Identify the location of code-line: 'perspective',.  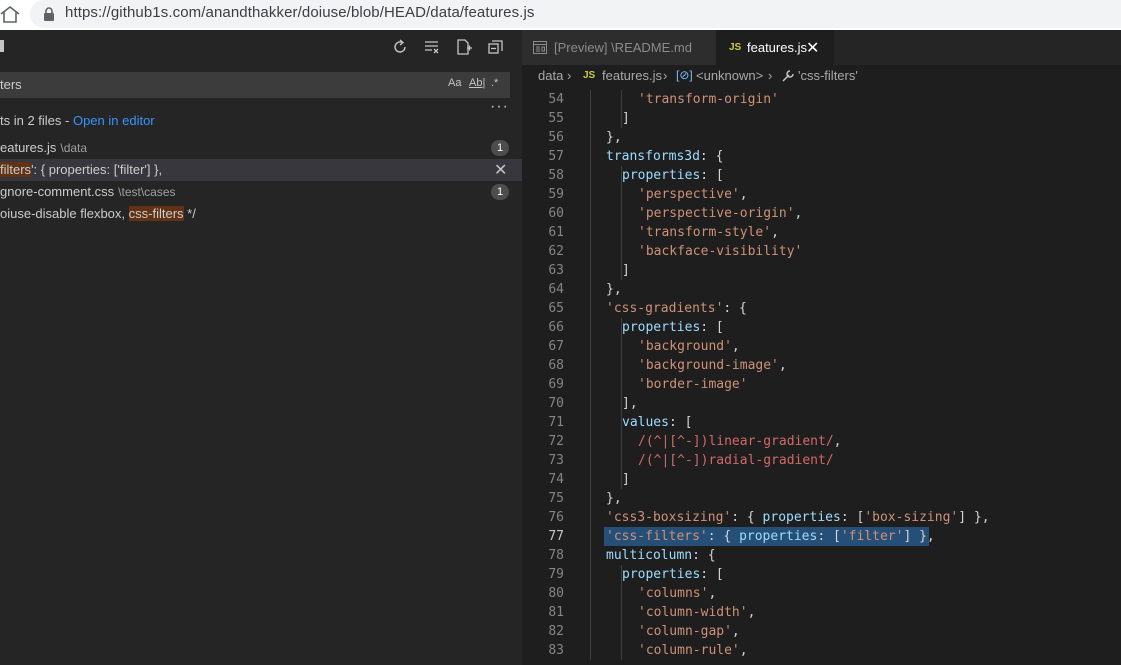
(693, 194).